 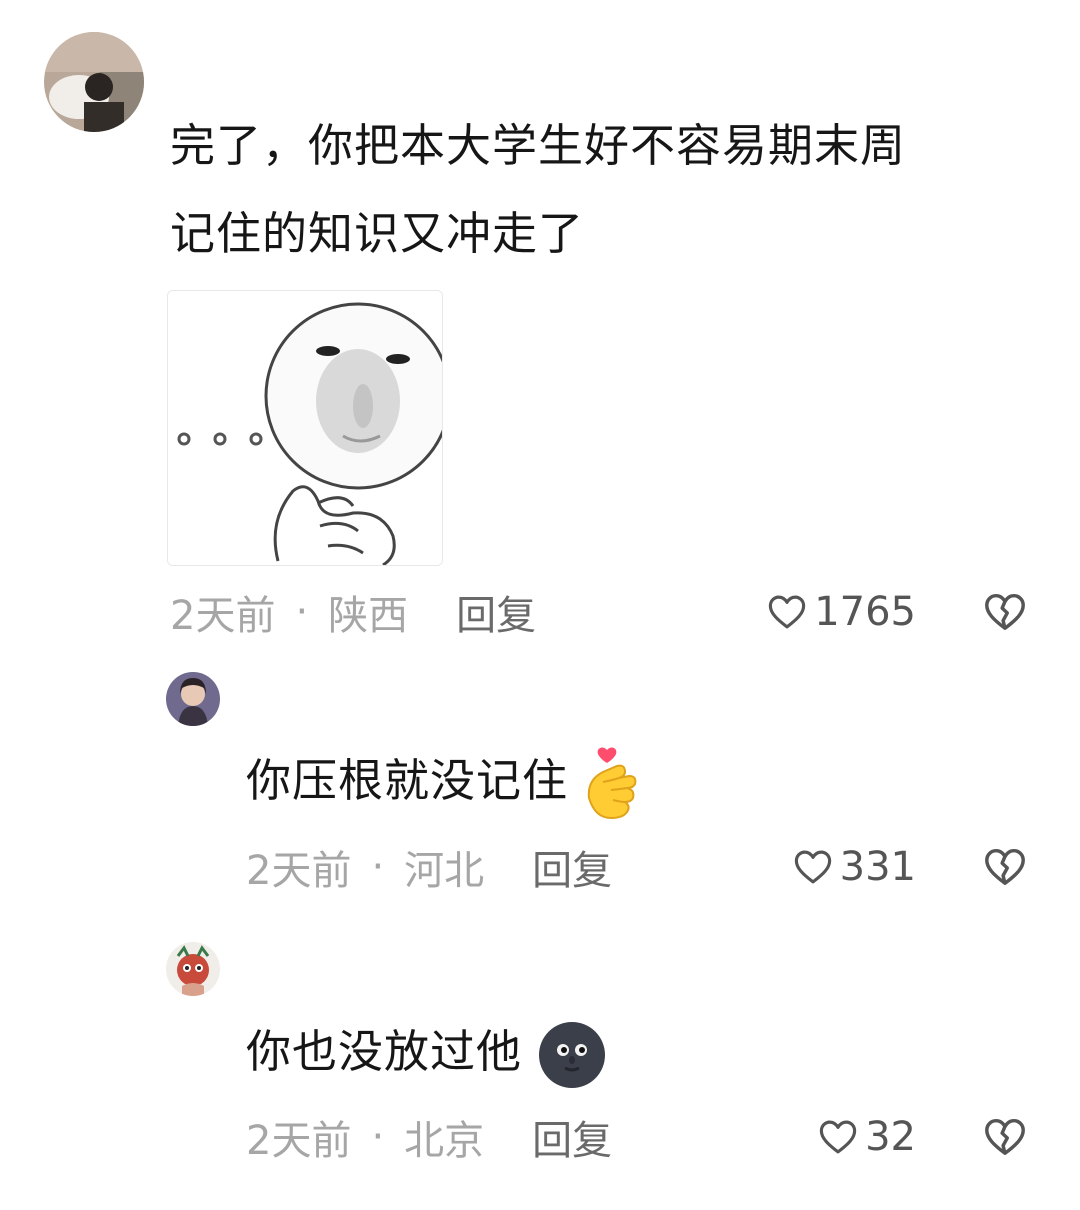 What do you see at coordinates (612, 783) in the screenshot?
I see `finger-heart-emoji` at bounding box center [612, 783].